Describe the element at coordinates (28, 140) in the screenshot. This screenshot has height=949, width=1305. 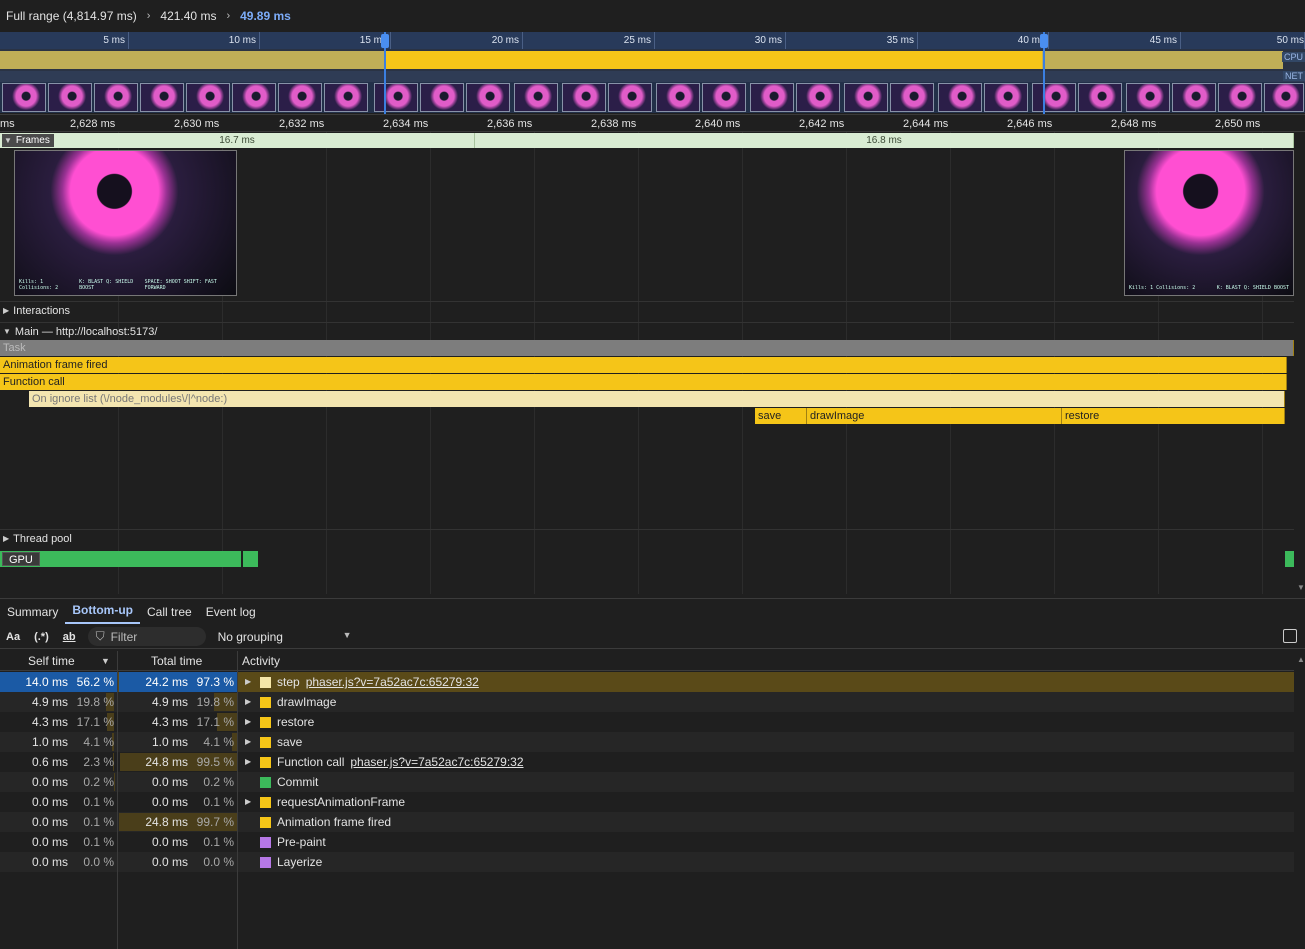
I see `frames-track-label: ▼ Frames` at that location.